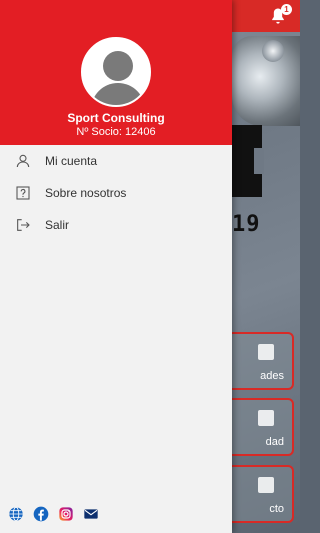 This screenshot has height=533, width=320. What do you see at coordinates (276, 509) in the screenshot?
I see `card-label: cto` at bounding box center [276, 509].